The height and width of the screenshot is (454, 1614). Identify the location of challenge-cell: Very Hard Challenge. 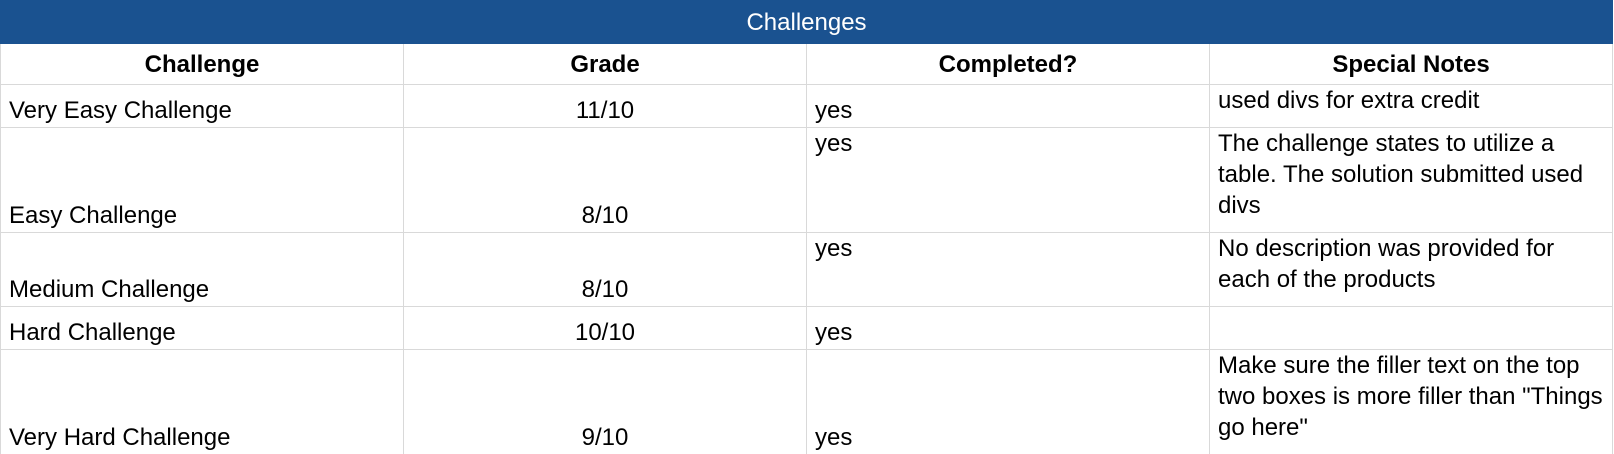
(202, 401).